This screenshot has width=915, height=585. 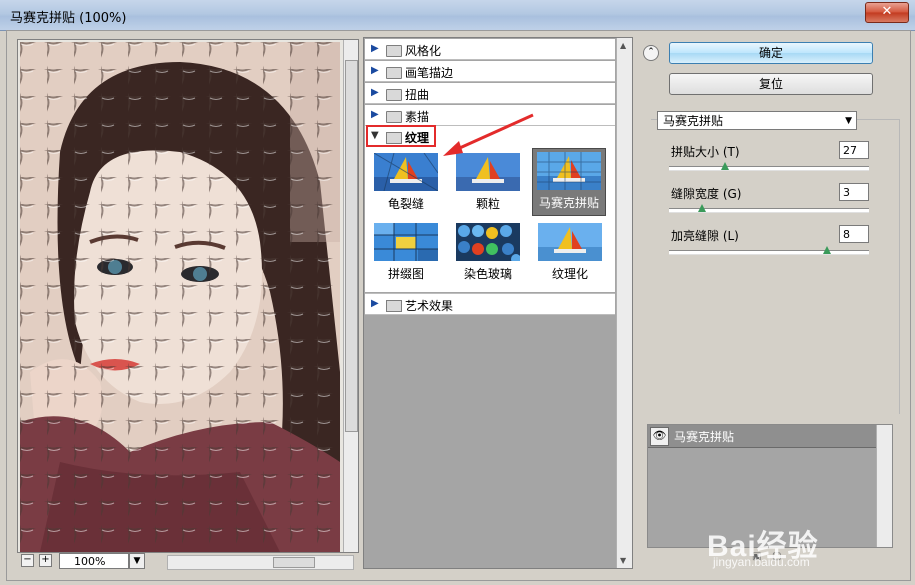 What do you see at coordinates (761, 562) in the screenshot?
I see `baidu-watermark-url: jingyan.baidu.com` at bounding box center [761, 562].